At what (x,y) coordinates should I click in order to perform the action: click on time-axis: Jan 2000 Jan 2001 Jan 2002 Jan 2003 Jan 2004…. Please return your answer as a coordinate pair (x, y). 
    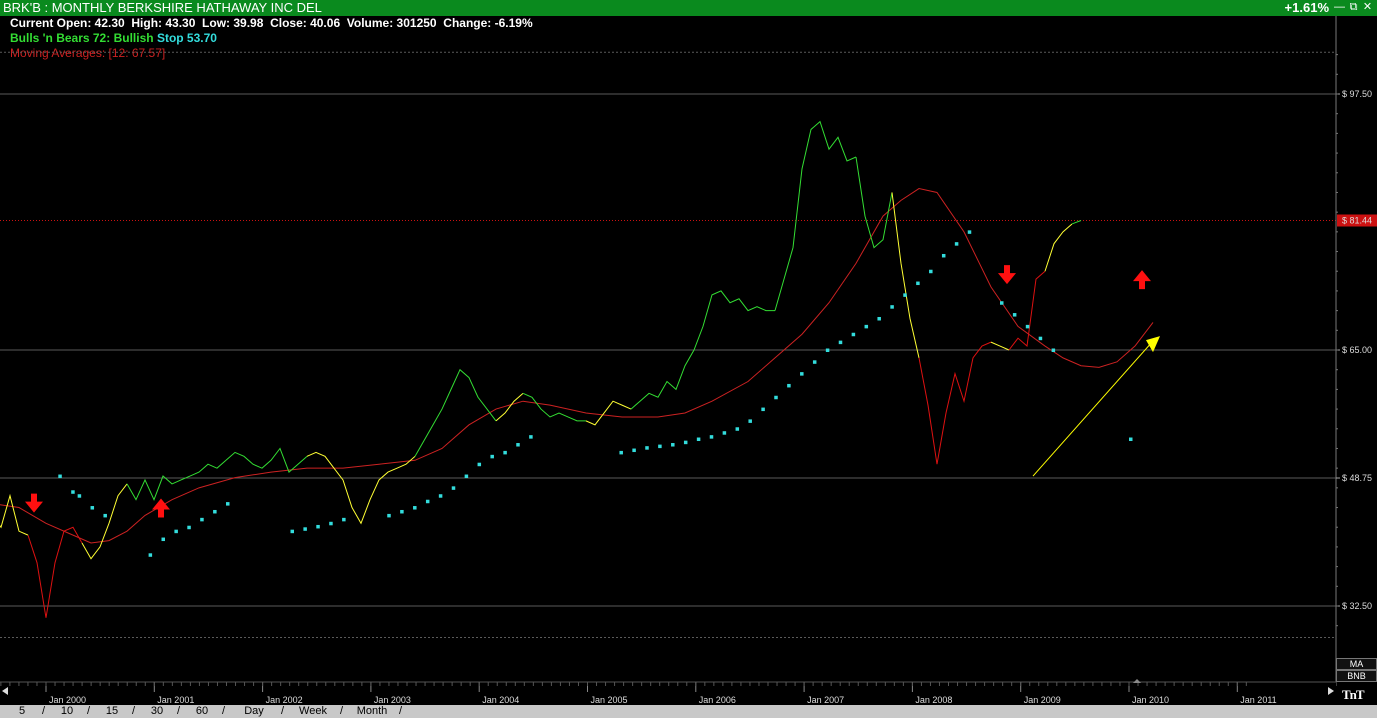
    Looking at the image, I should click on (668, 692).